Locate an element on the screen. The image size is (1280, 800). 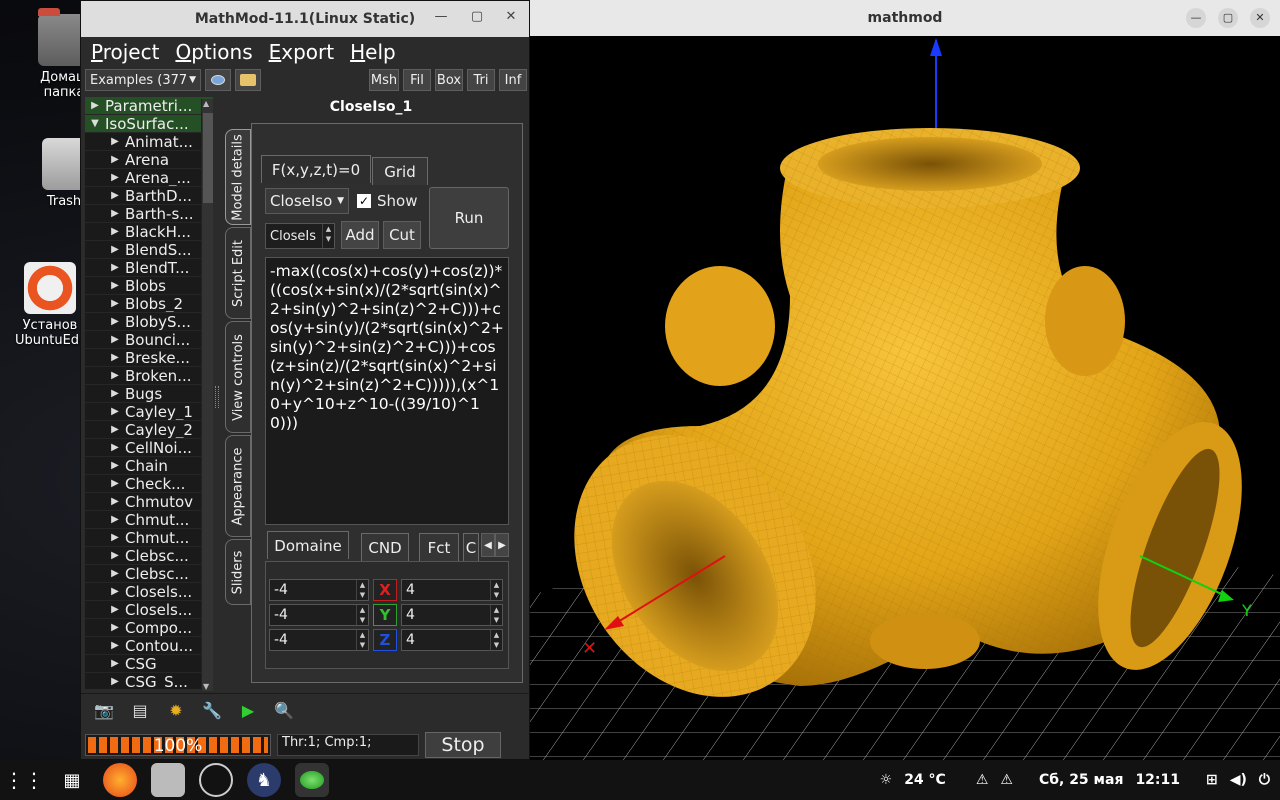
volume-icon: ◀) is located at coordinates (1238, 780).